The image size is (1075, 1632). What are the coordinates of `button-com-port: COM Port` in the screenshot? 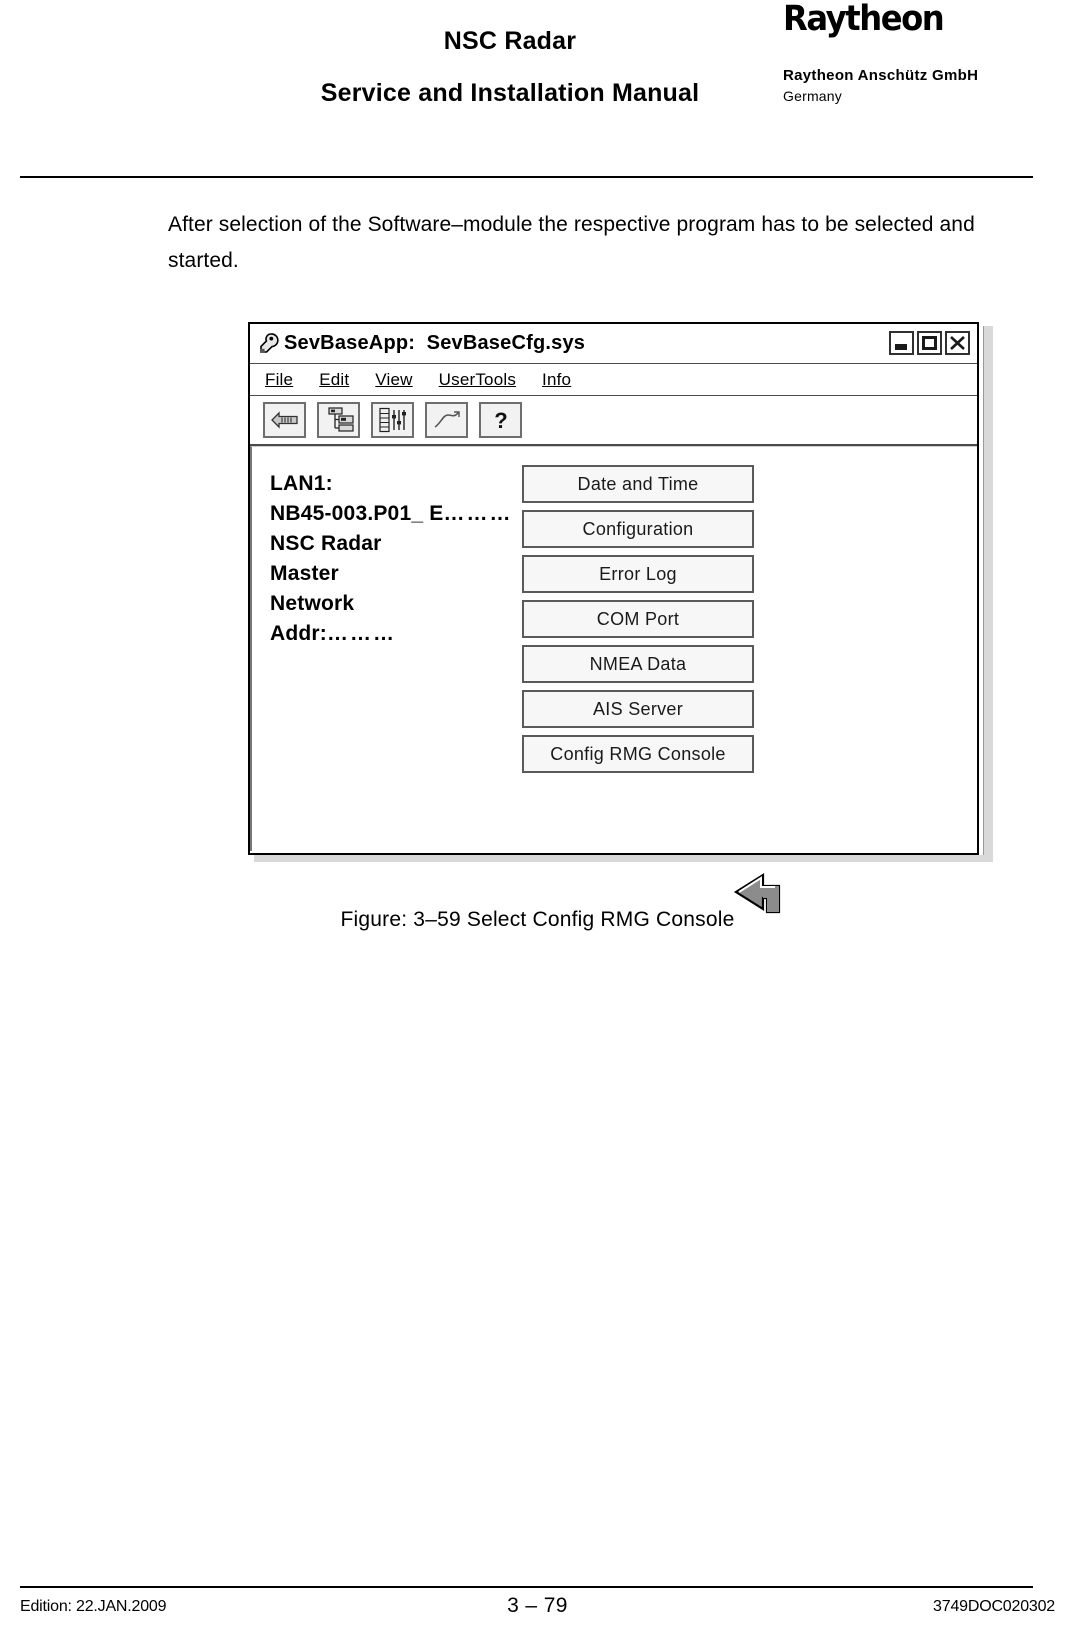 It's located at (638, 619).